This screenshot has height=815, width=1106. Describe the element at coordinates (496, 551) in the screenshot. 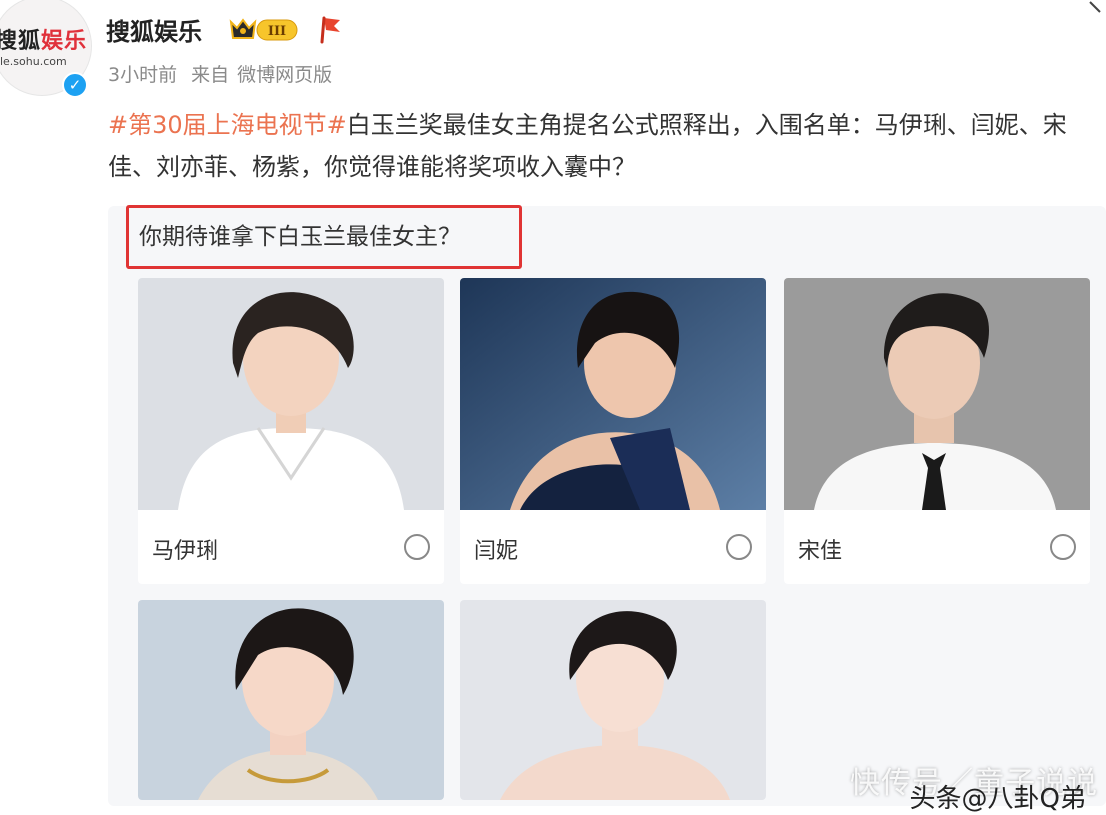

I see `option-label: 闫妮` at that location.